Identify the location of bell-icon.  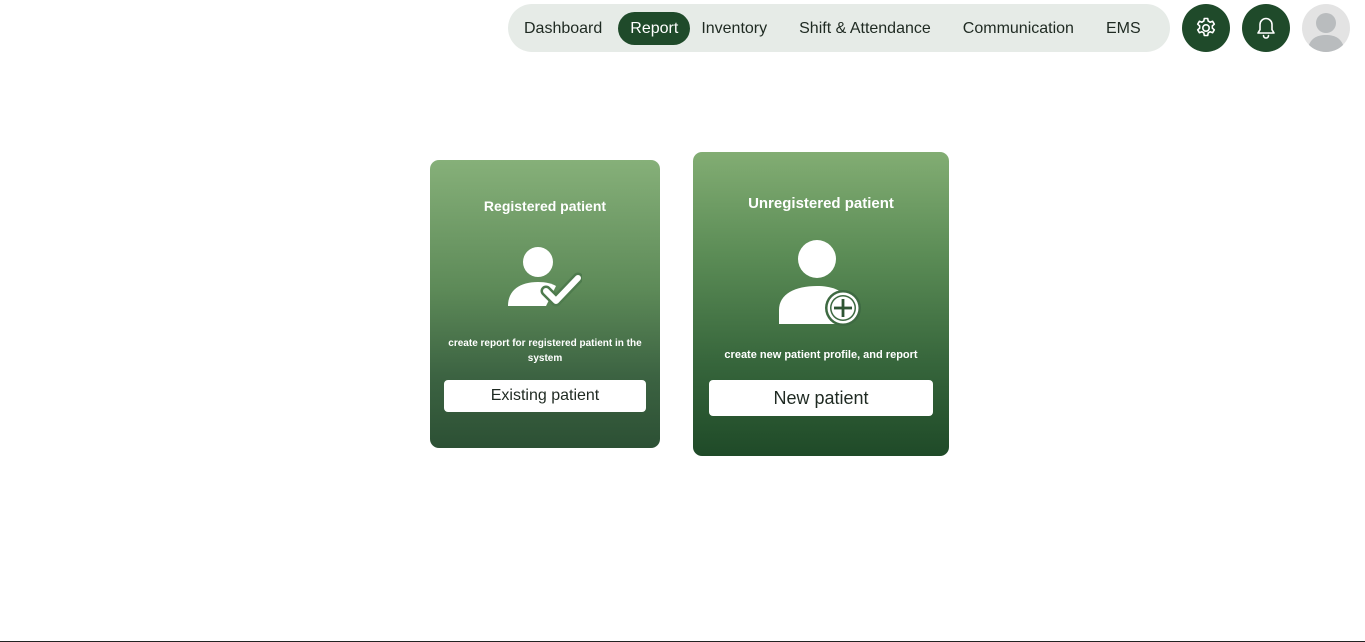
(1266, 28).